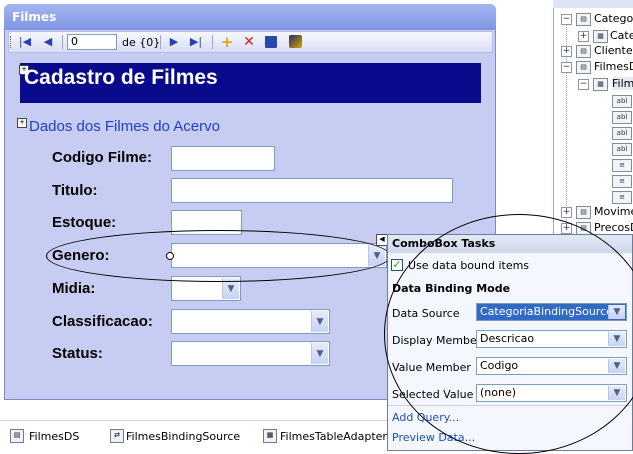  What do you see at coordinates (613, 211) in the screenshot?
I see `tree-item: Movimer` at bounding box center [613, 211].